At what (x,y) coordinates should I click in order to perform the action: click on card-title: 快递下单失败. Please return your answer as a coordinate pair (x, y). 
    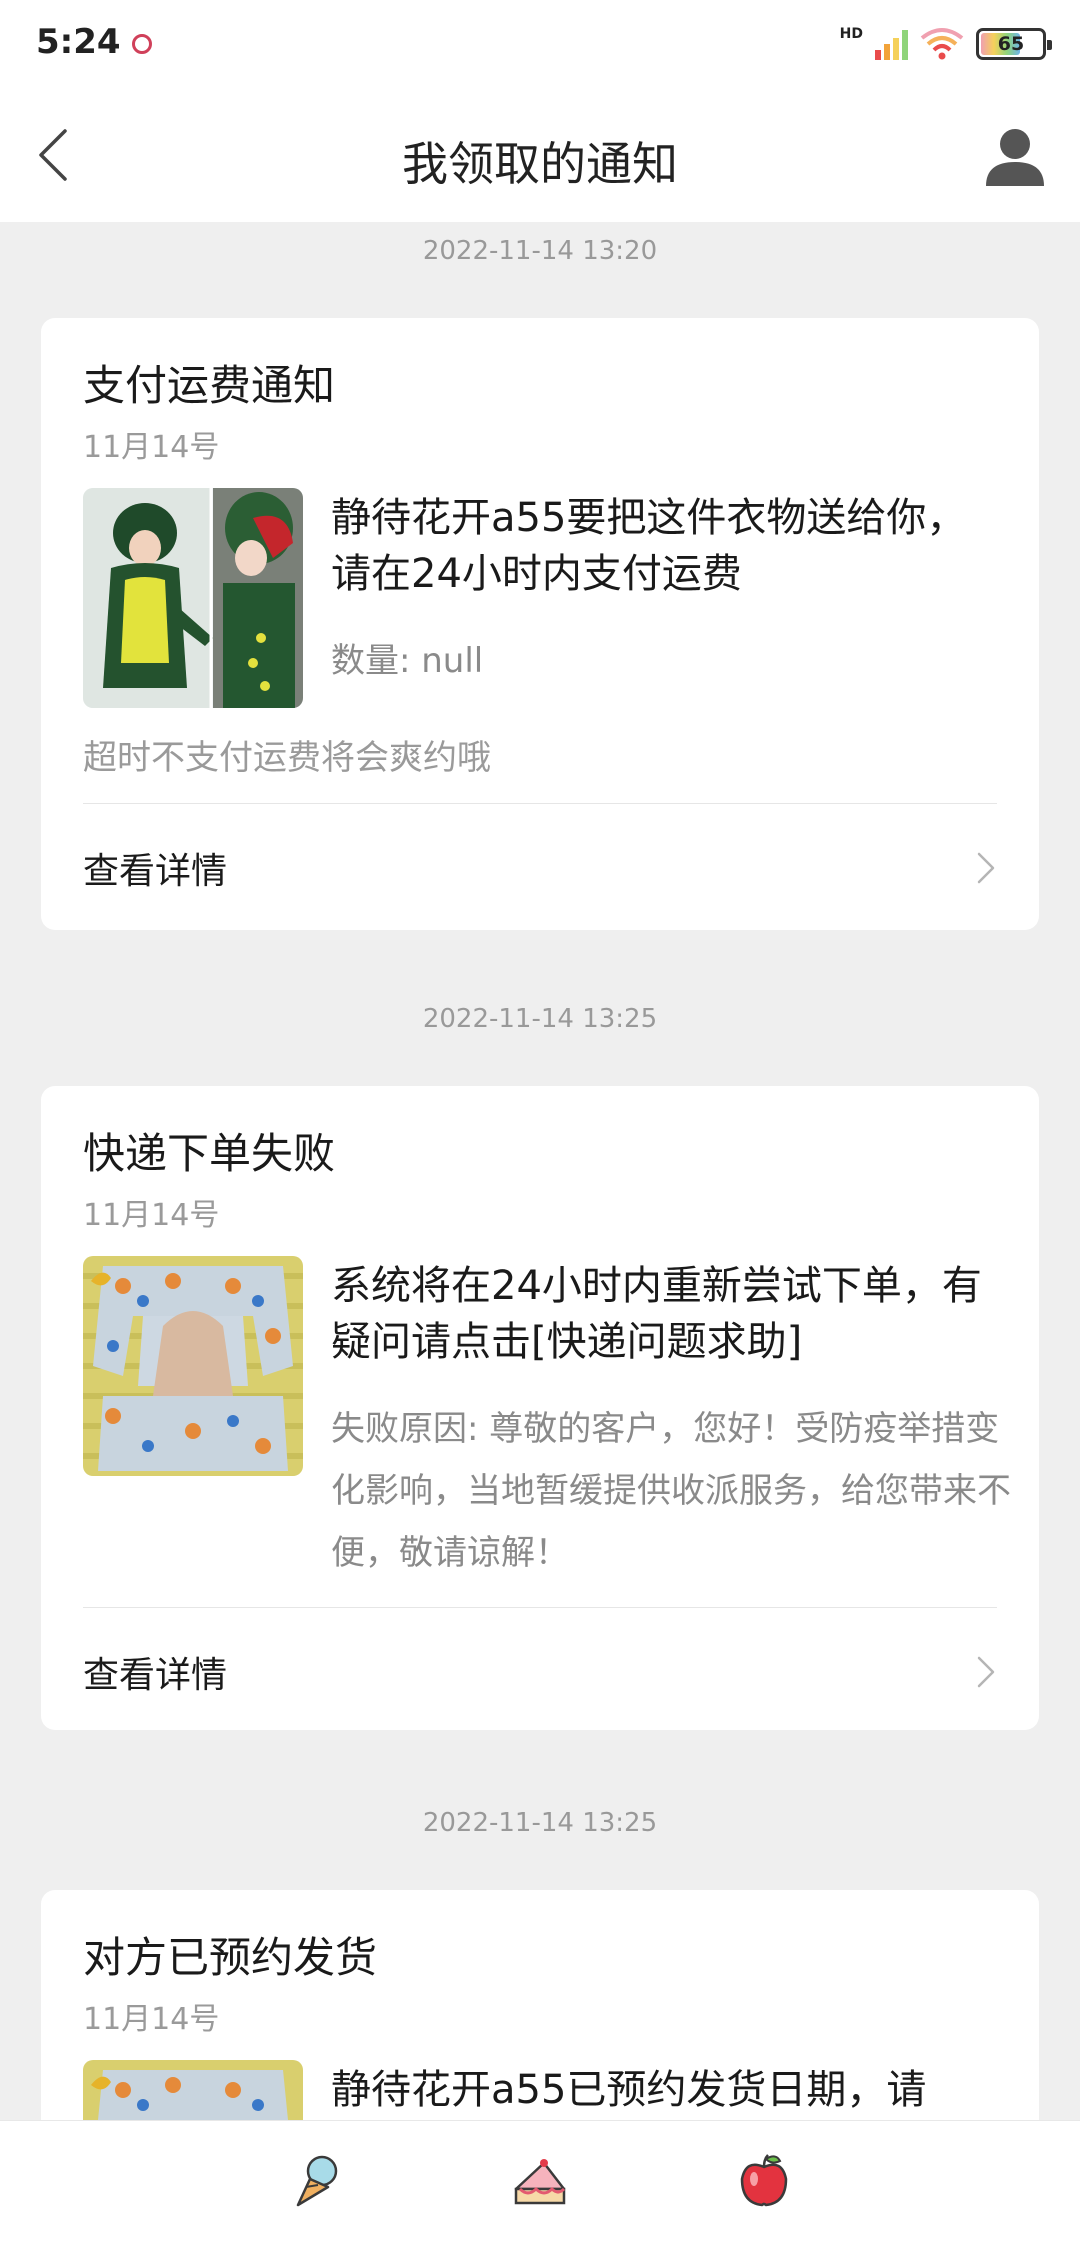
    Looking at the image, I should click on (209, 1153).